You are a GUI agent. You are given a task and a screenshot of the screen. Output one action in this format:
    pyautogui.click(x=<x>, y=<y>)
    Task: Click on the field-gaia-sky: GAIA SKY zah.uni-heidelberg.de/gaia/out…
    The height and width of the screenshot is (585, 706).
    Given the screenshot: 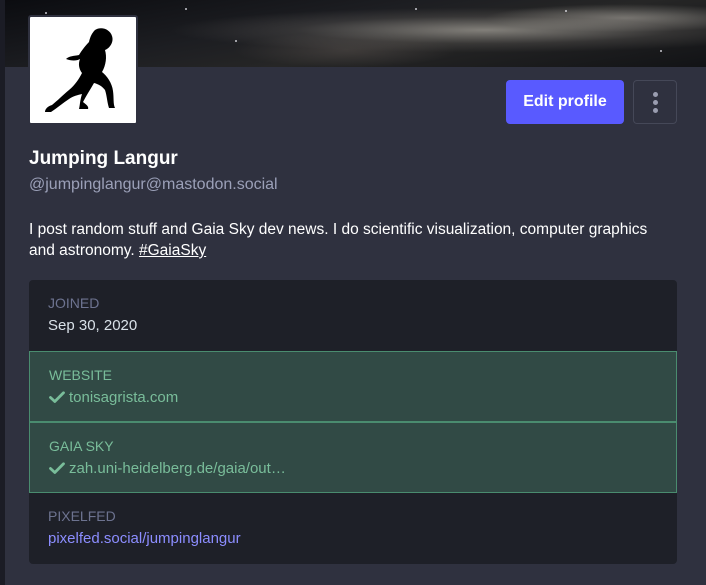 What is the action you would take?
    pyautogui.click(x=353, y=457)
    